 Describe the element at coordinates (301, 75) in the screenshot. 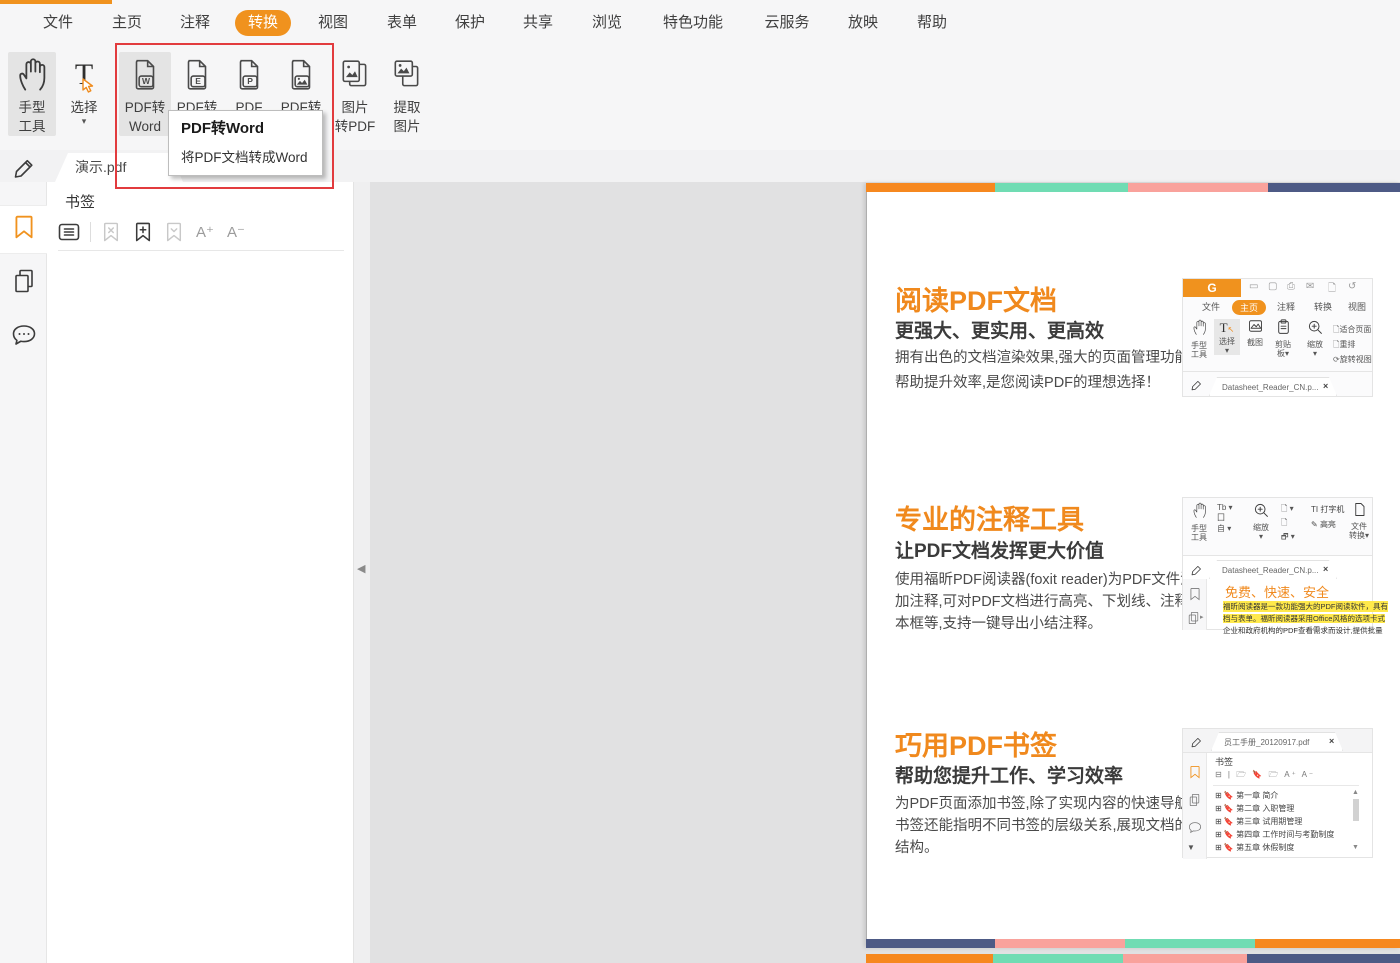

I see `pdf-to-image-icon` at that location.